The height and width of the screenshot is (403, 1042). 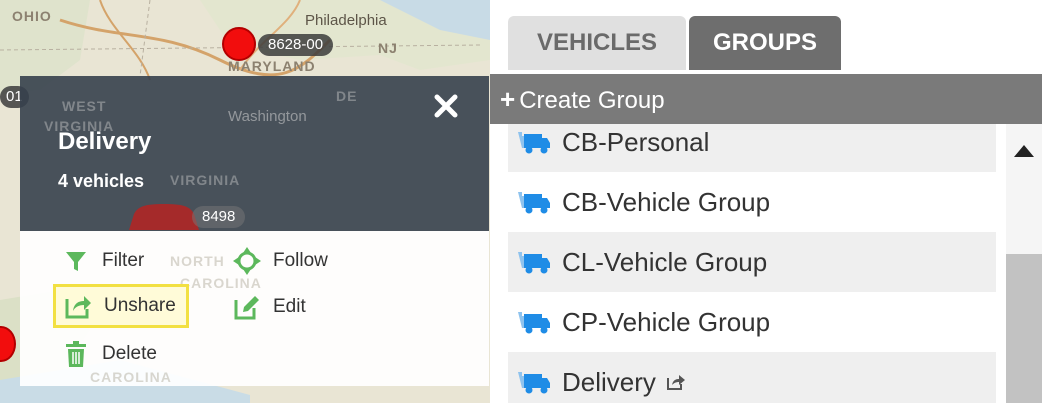 I want to click on unshare-label: Unshare, so click(x=140, y=305).